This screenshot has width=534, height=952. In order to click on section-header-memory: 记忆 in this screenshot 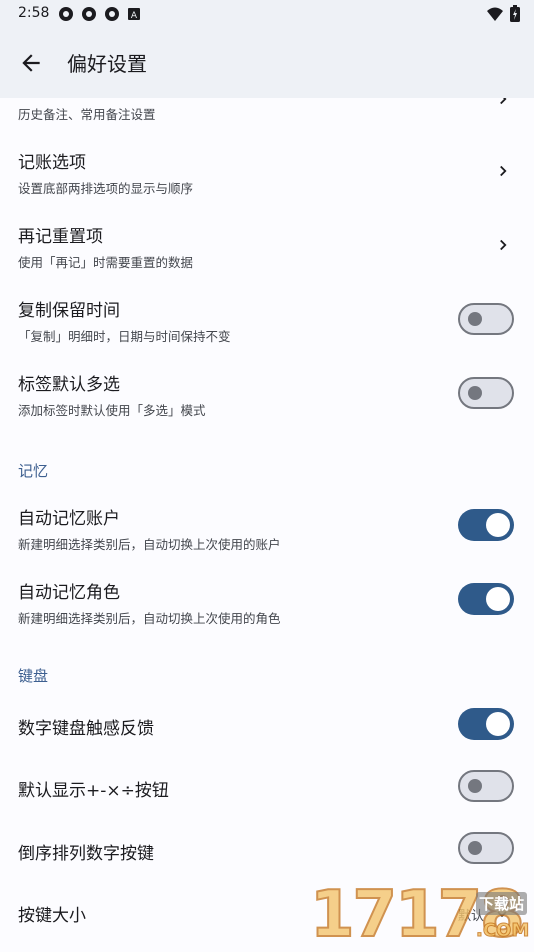, I will do `click(33, 471)`.